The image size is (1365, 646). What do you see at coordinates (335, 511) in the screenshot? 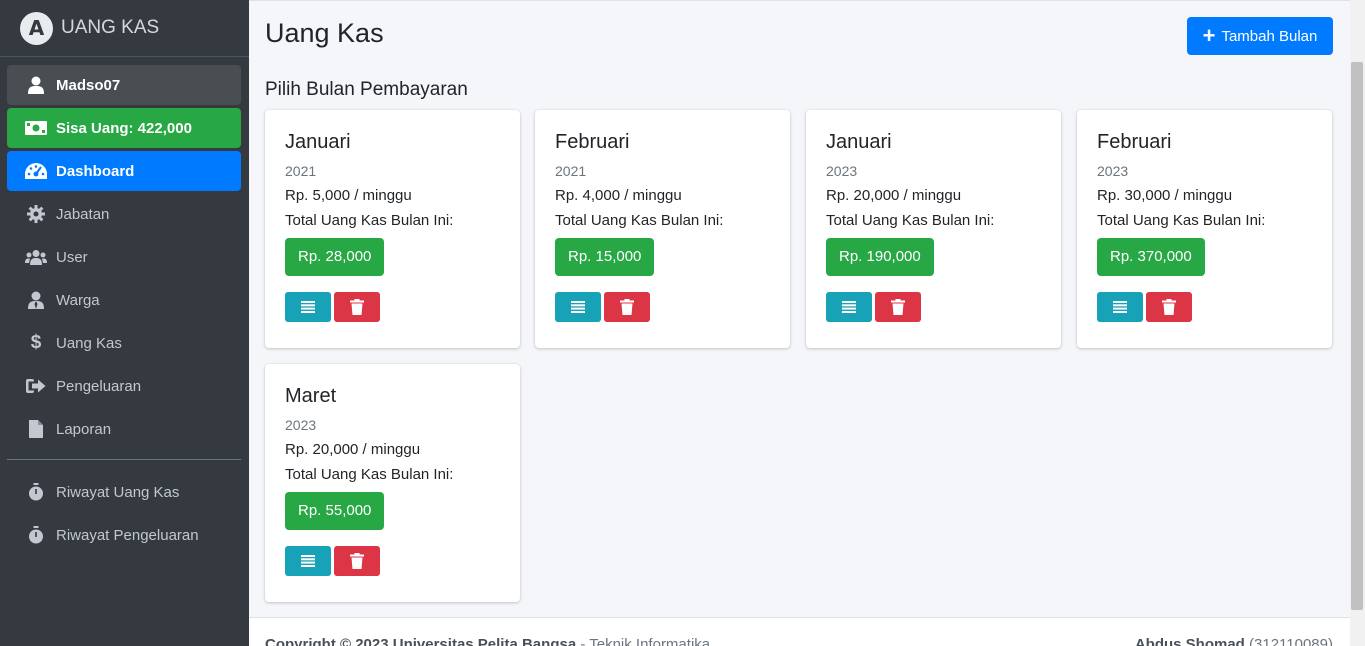
I see `card-total-badge: Rp. 55,000` at bounding box center [335, 511].